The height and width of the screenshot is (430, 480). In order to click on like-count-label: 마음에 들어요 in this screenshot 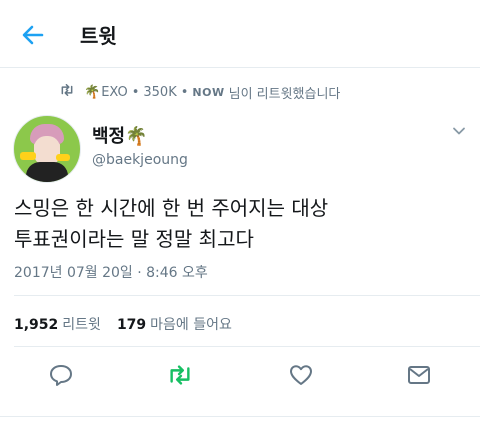, I will do `click(191, 324)`.